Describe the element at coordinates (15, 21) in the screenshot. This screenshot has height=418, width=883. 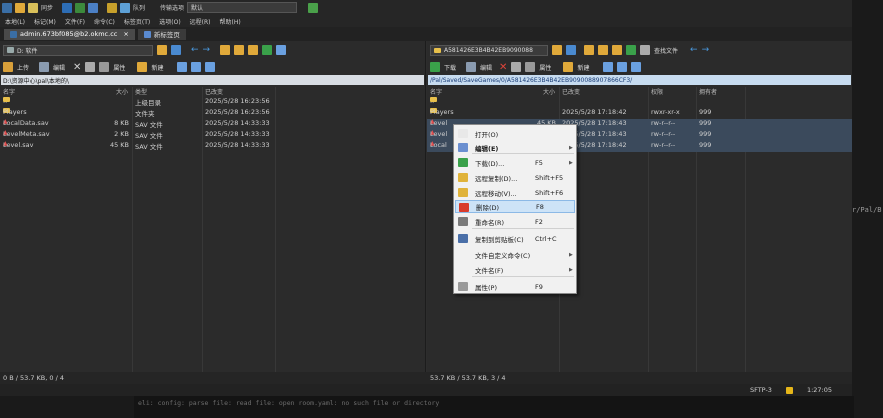
I see `menu-item: 本地(L)` at that location.